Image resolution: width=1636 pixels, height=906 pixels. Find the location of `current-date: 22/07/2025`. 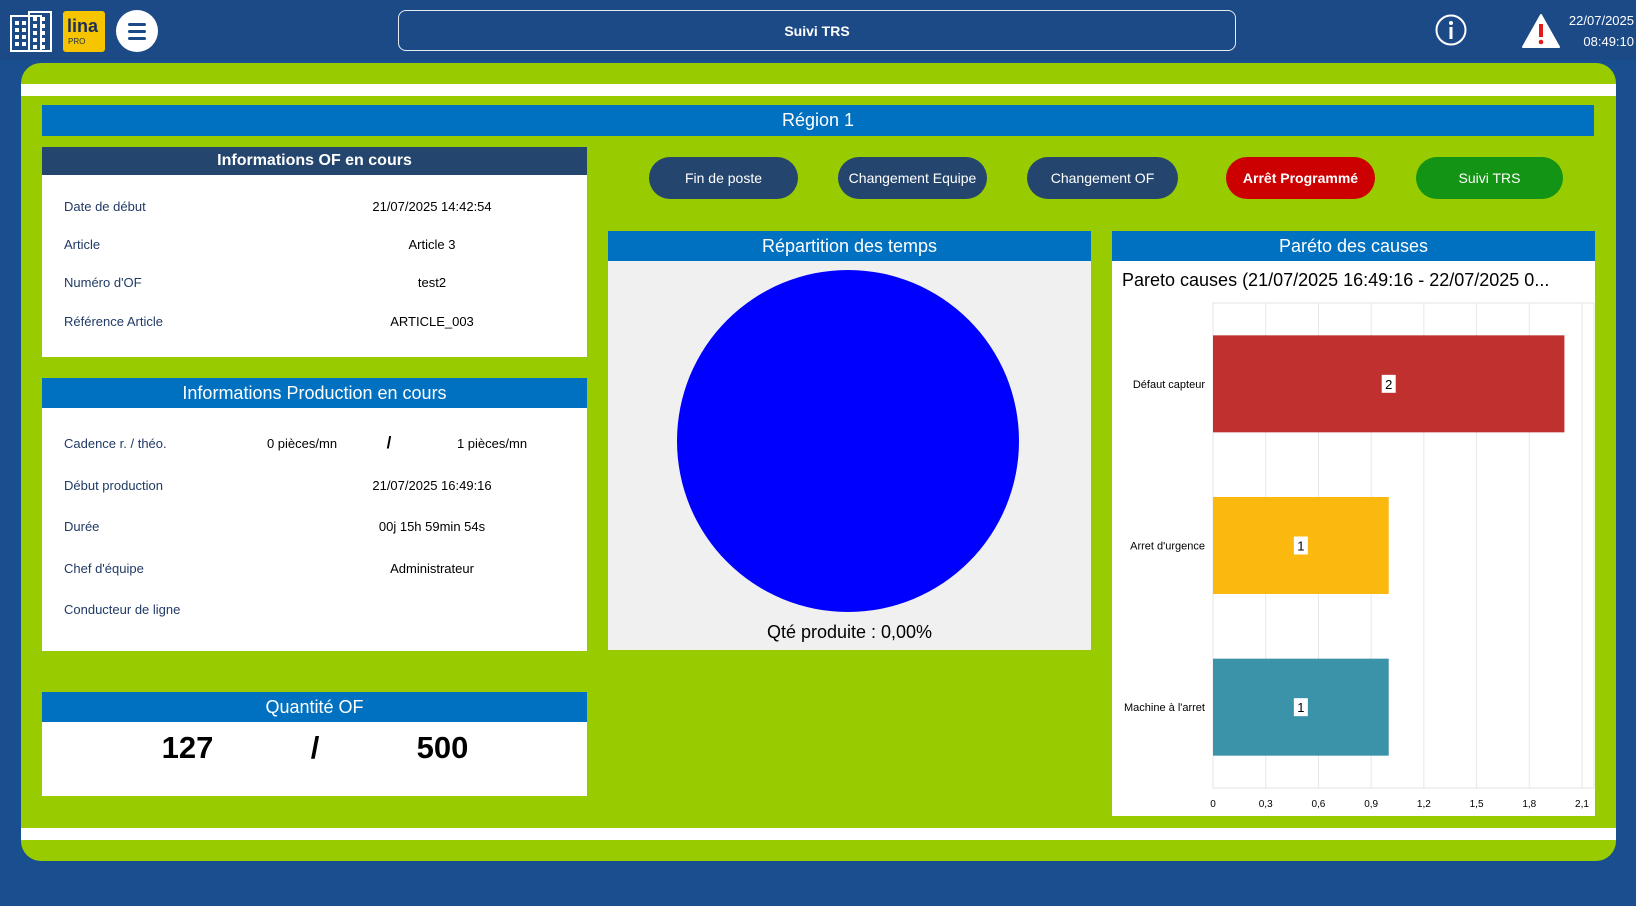

current-date: 22/07/2025 is located at coordinates (1601, 20).